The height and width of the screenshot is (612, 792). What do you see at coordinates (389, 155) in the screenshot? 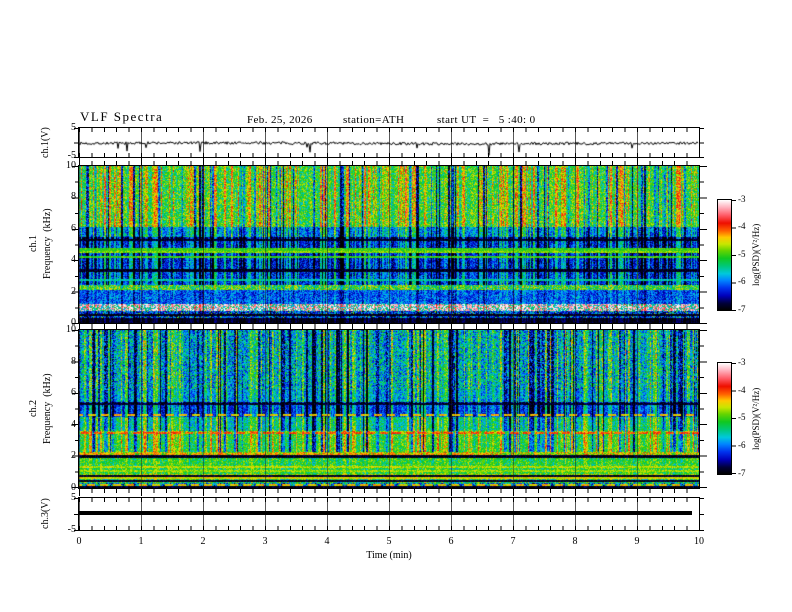
I see `ch1-wave-bottom-minor-ticks` at bounding box center [389, 155].